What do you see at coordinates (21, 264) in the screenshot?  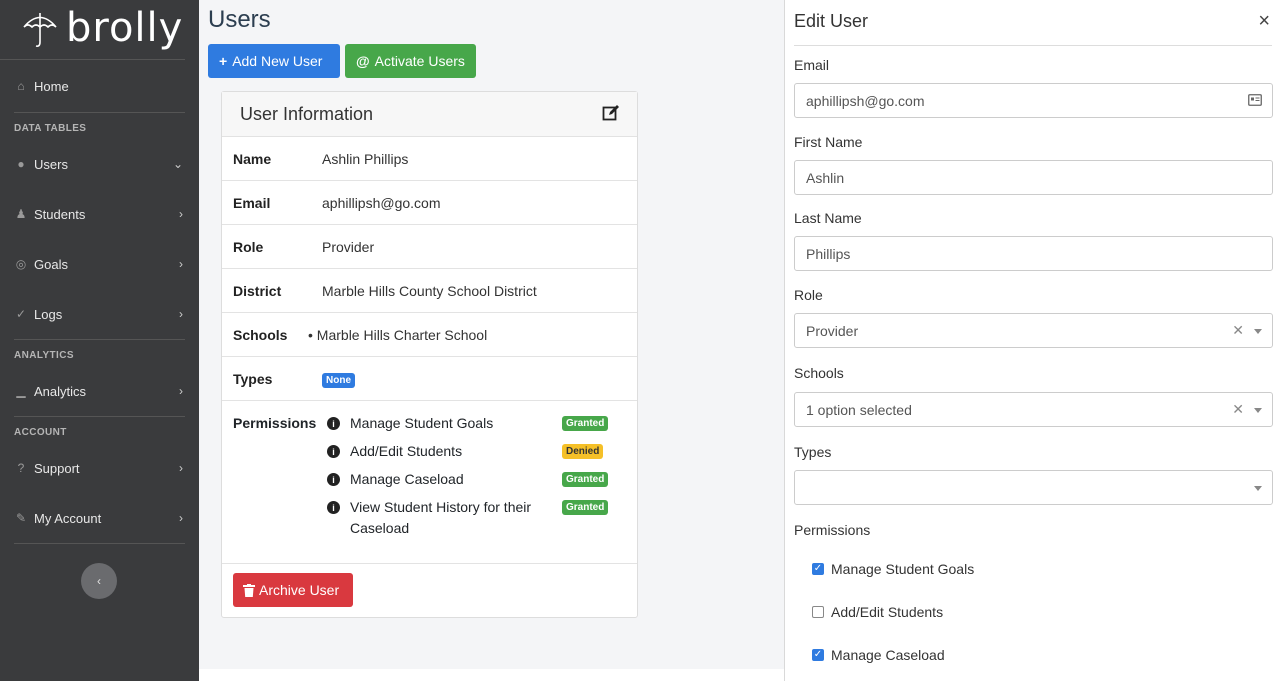 I see `target-icon: ◎` at bounding box center [21, 264].